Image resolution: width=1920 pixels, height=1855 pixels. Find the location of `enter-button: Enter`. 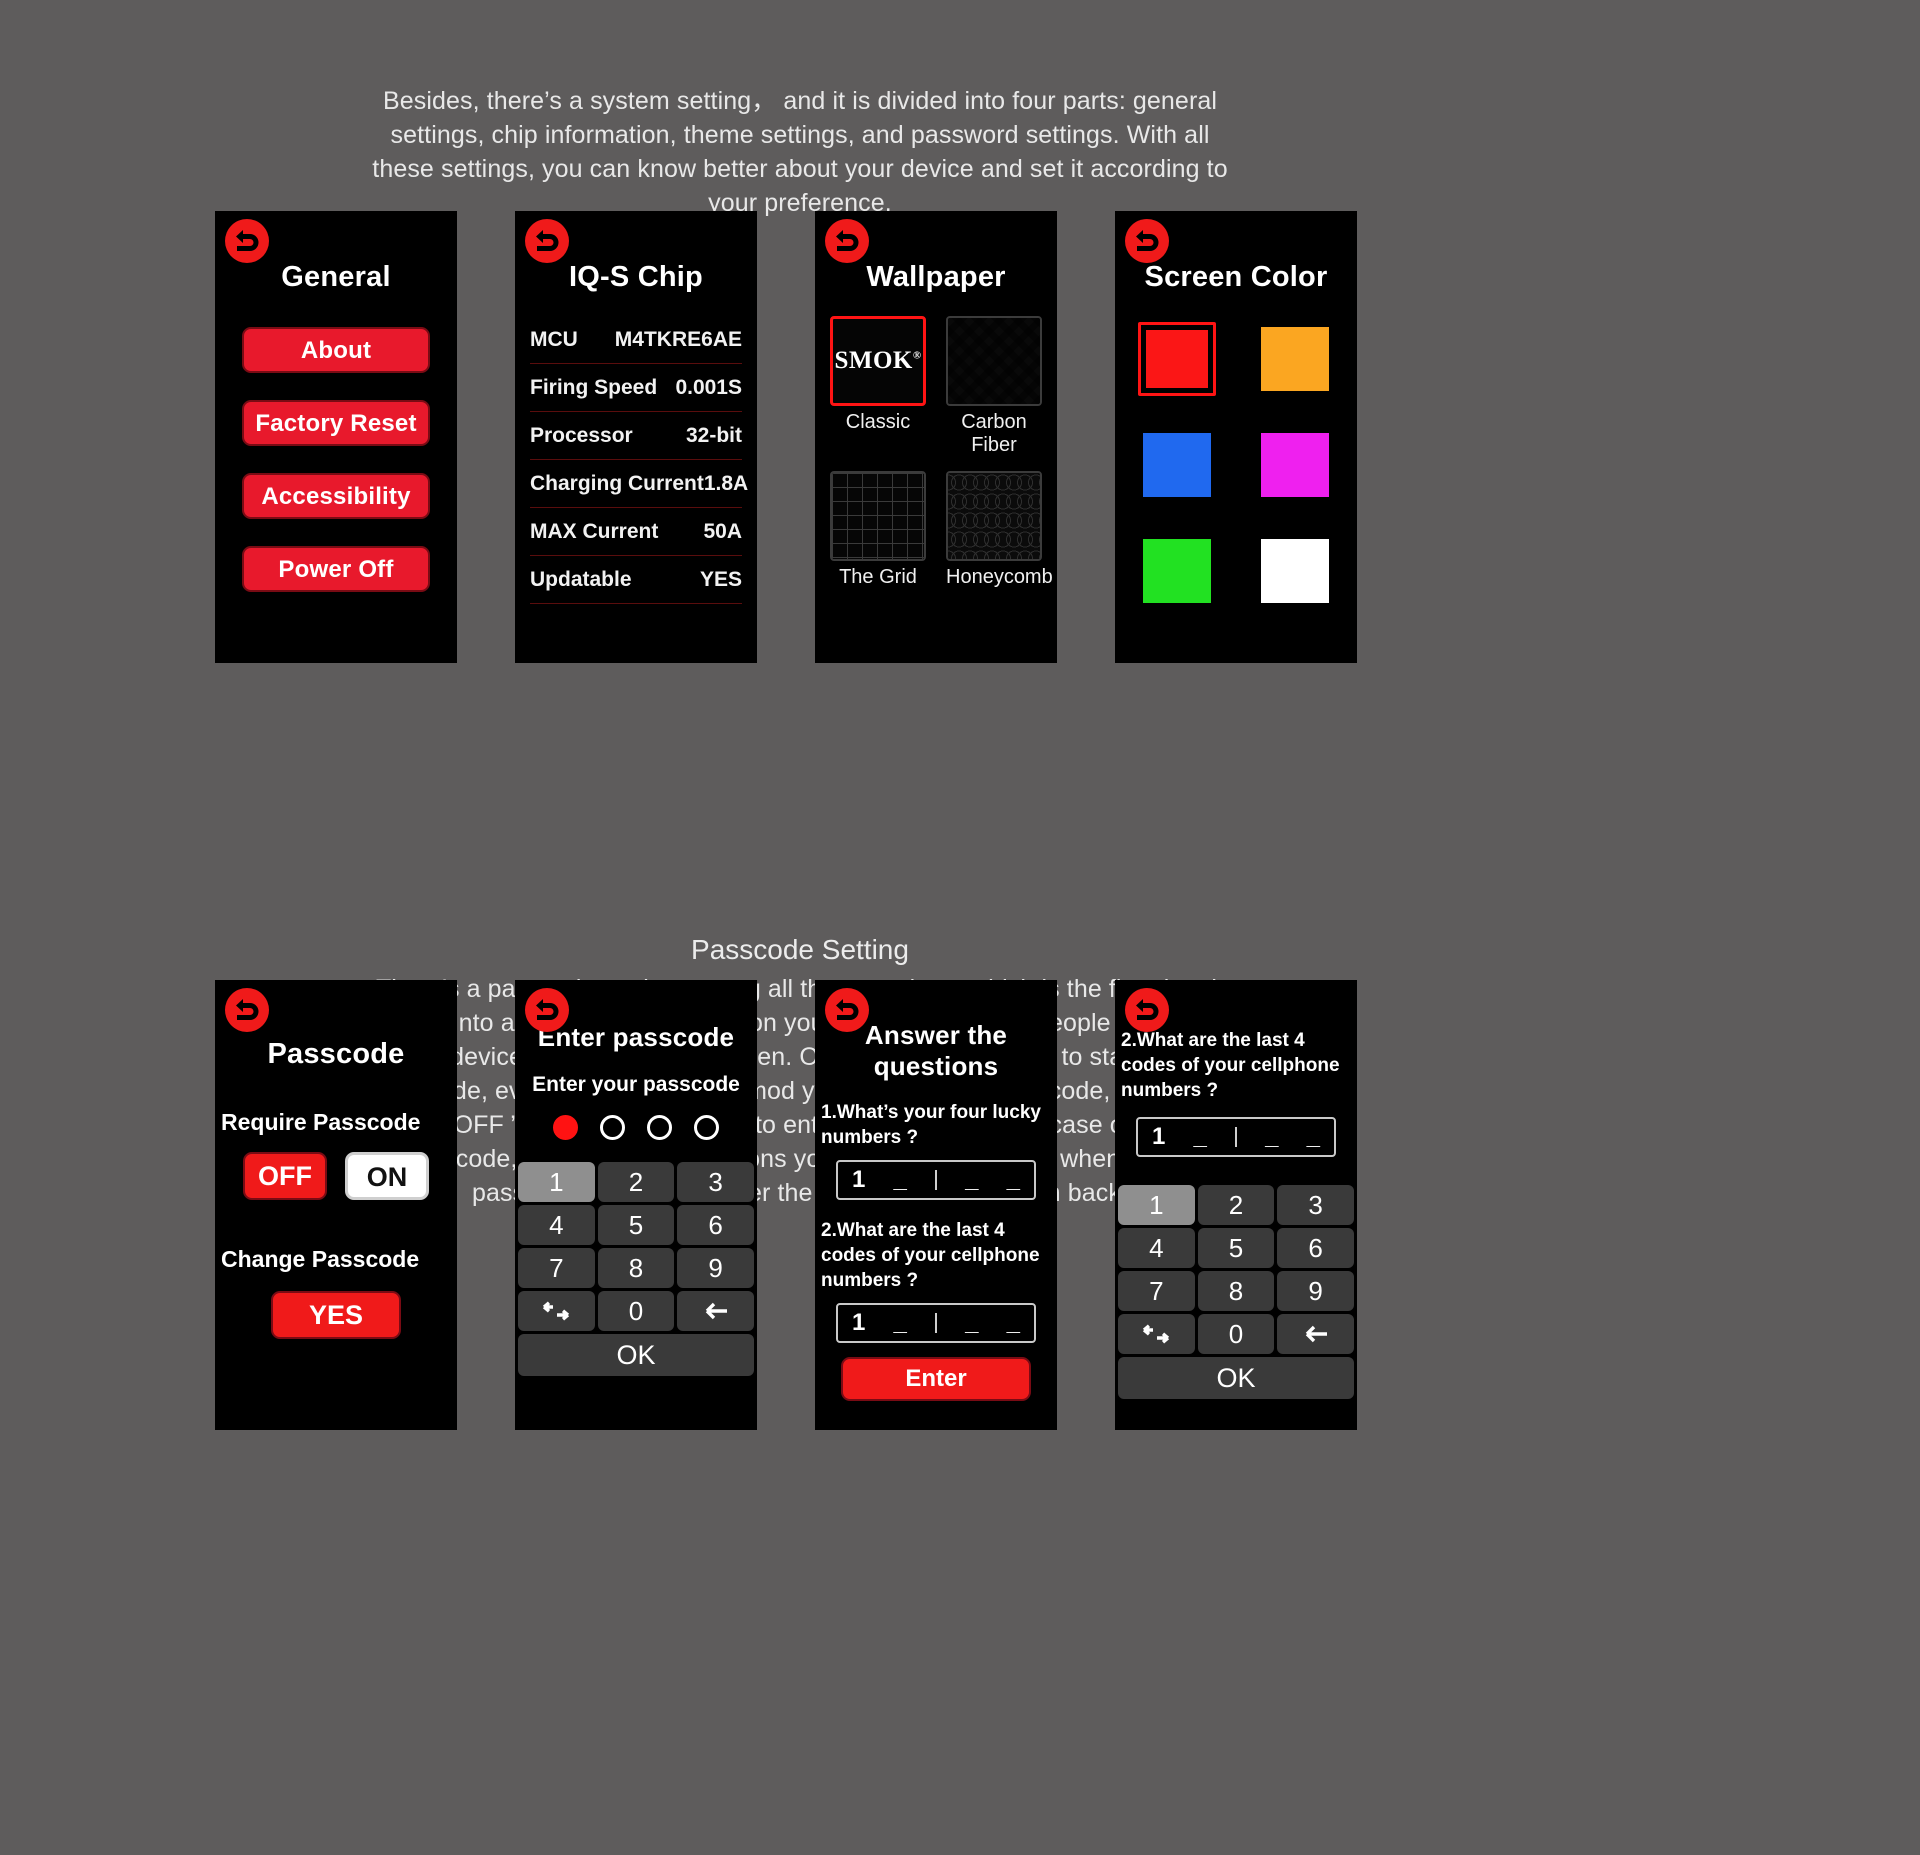

enter-button: Enter is located at coordinates (936, 1379).